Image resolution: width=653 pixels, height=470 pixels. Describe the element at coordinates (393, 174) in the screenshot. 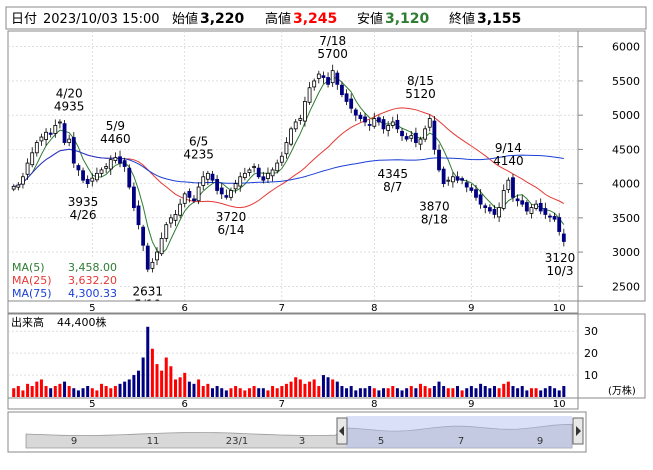

I see `annotation-line1: 4345` at that location.